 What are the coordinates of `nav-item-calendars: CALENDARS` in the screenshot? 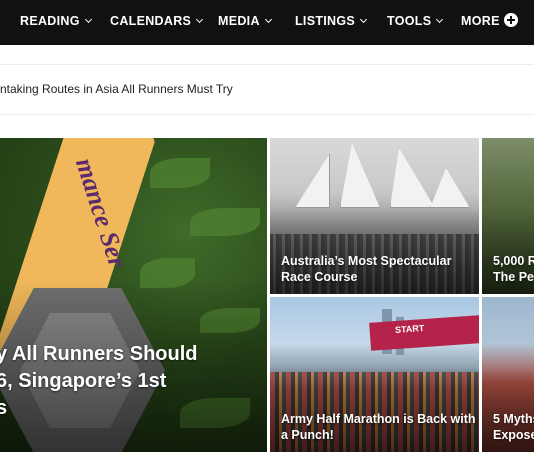 It's located at (157, 22).